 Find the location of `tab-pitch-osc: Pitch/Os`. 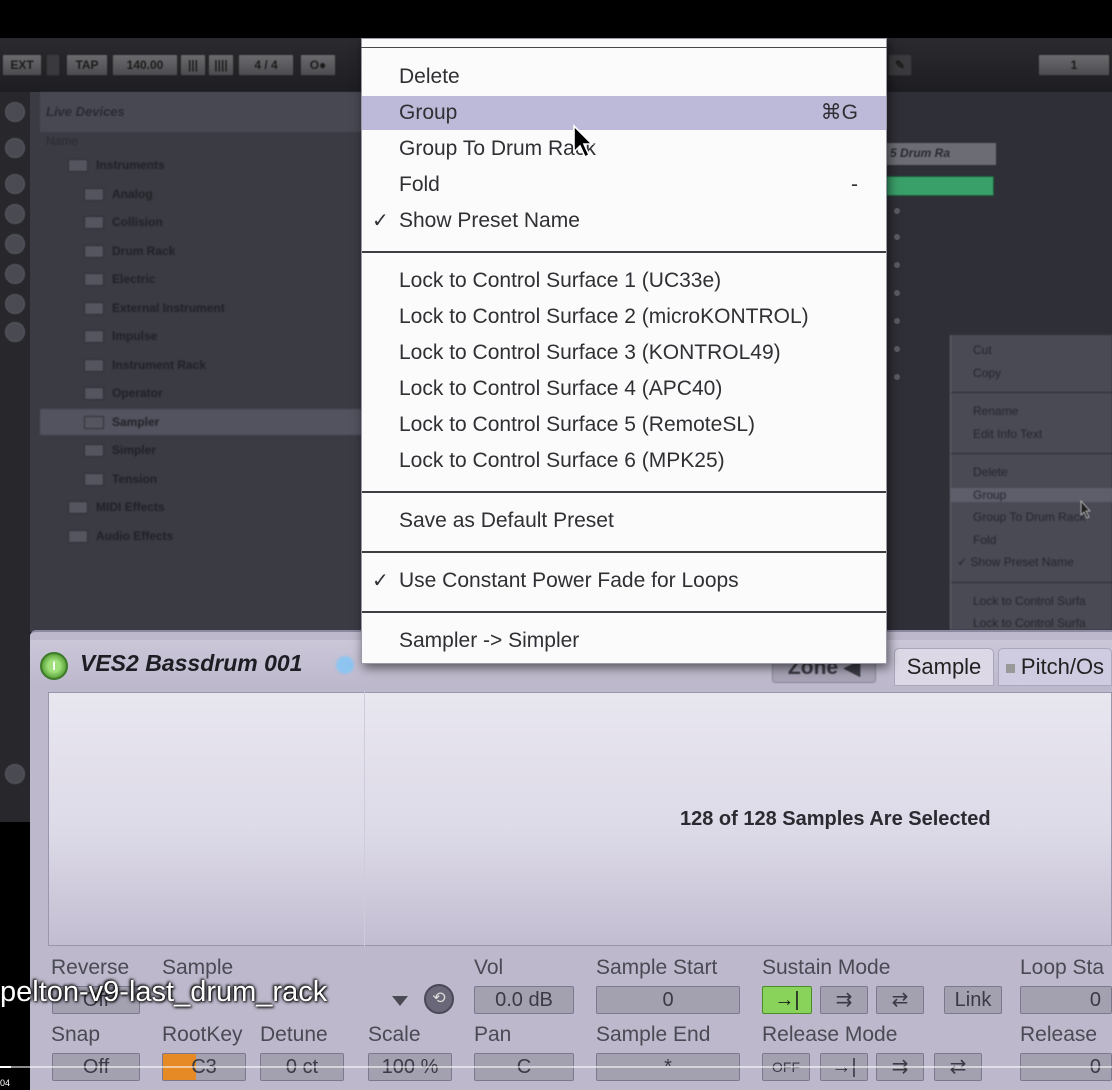

tab-pitch-osc: Pitch/Os is located at coordinates (1055, 667).